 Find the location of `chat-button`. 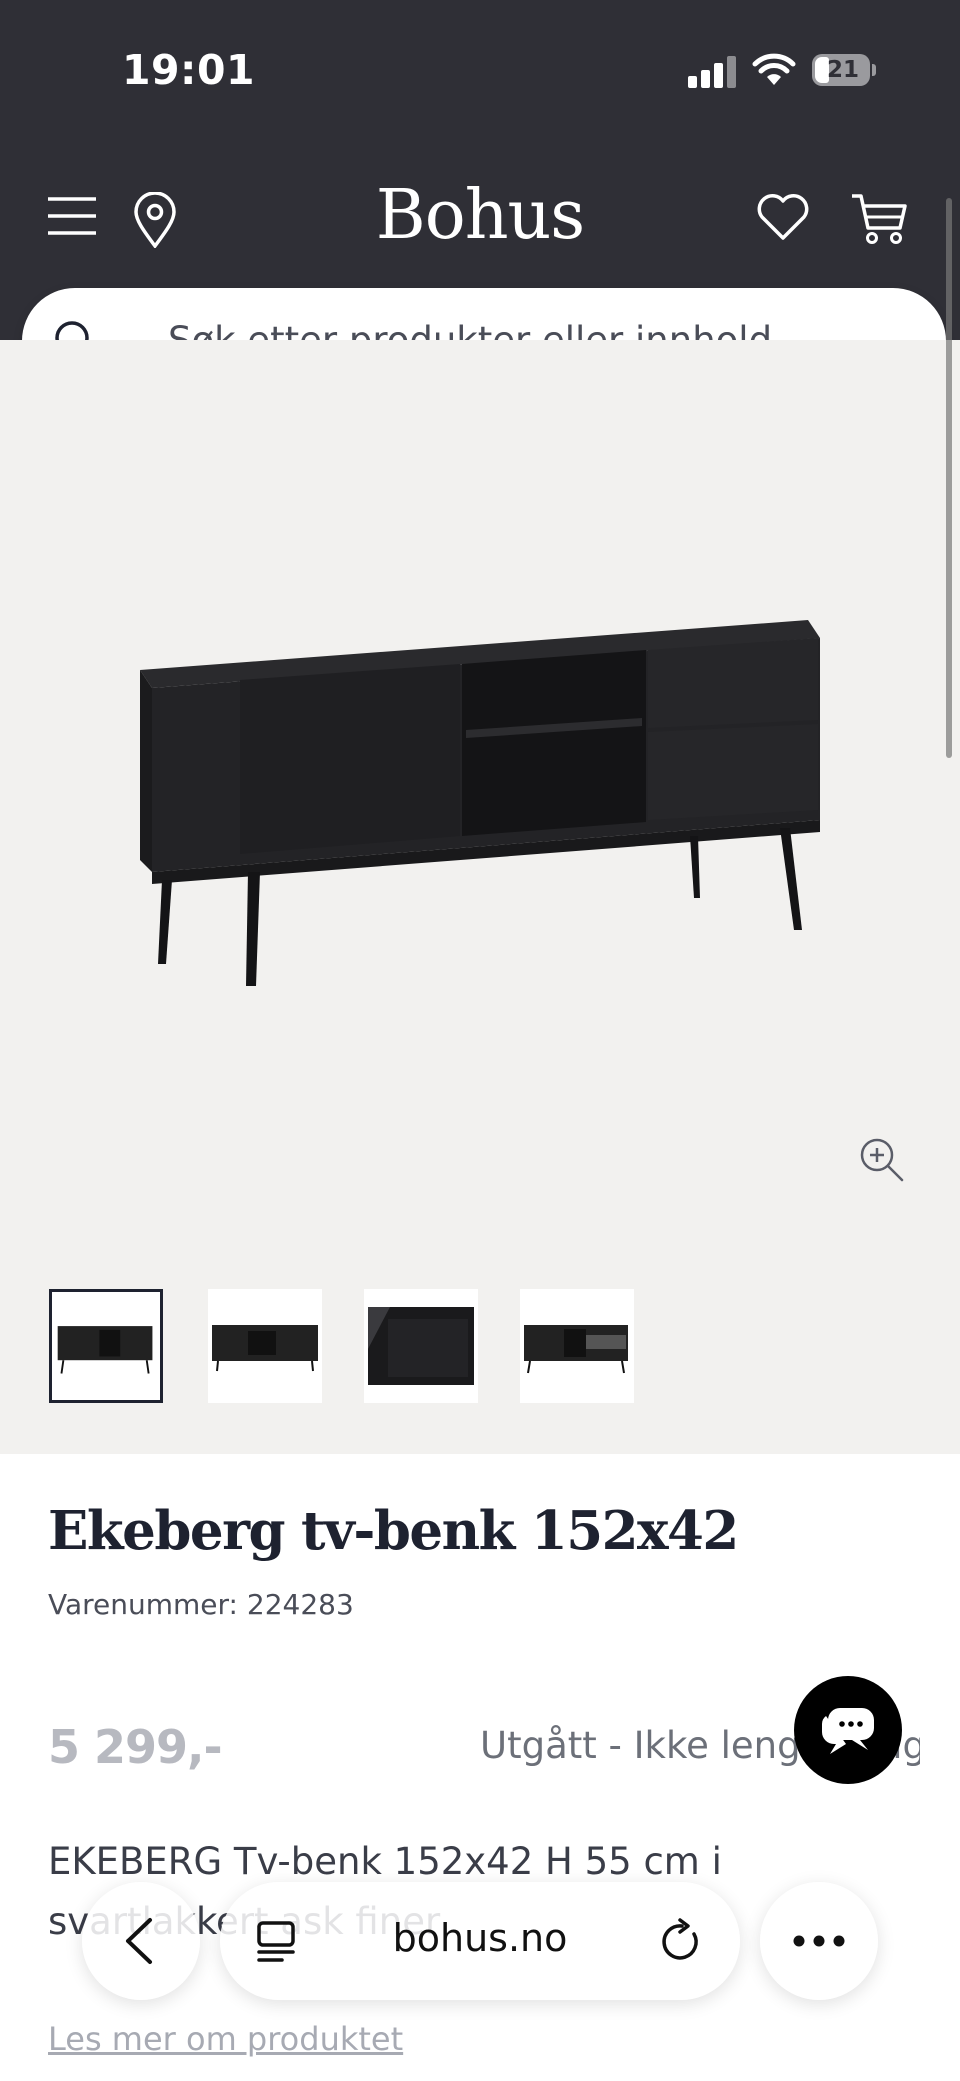

chat-button is located at coordinates (848, 1730).